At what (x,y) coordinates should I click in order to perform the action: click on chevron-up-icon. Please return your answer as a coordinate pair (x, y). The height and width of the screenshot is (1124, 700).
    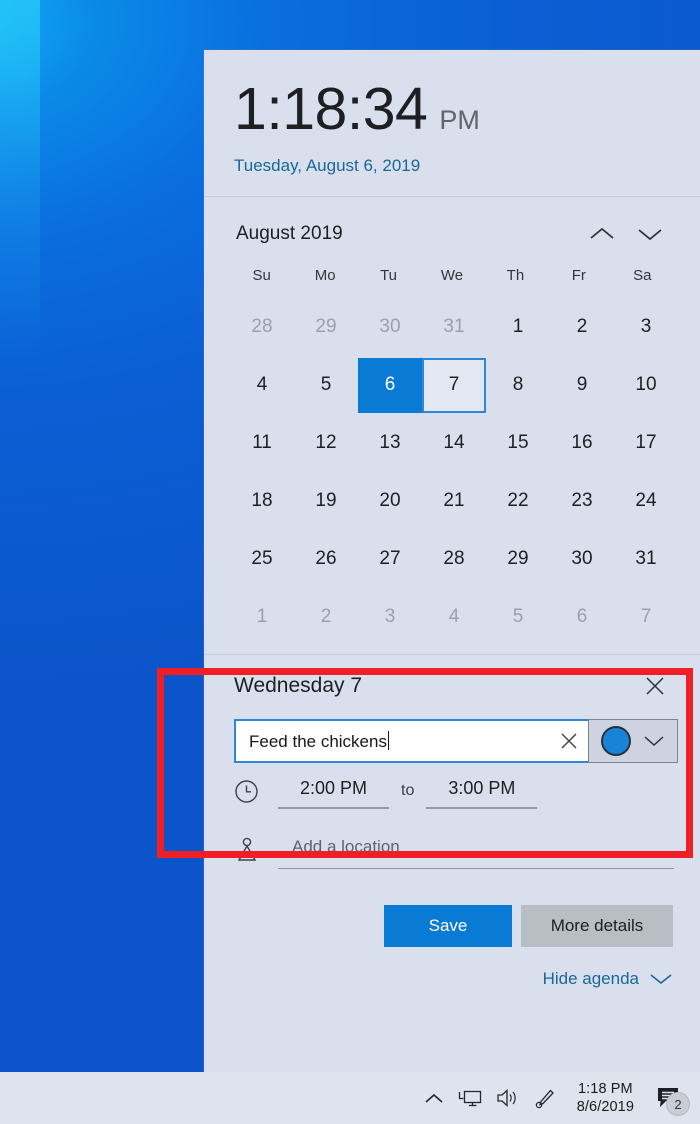
    Looking at the image, I should click on (434, 1098).